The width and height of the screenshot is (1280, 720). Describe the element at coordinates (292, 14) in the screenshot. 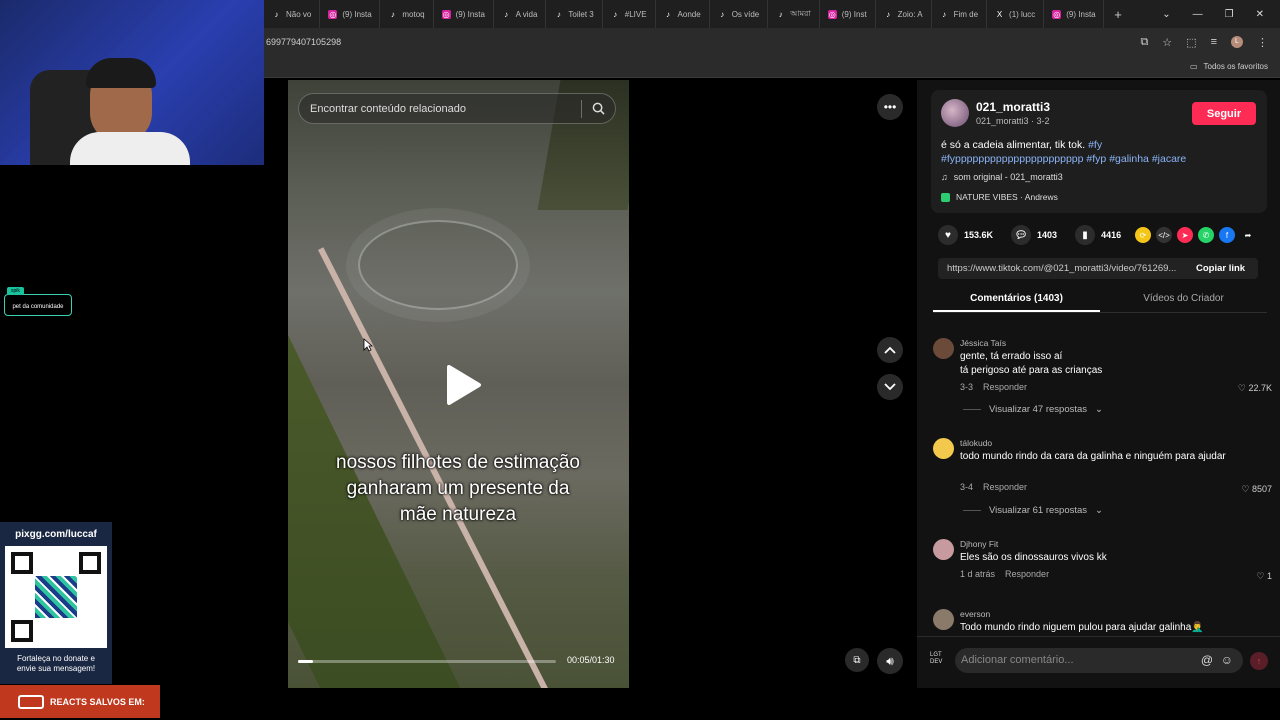

I see `browser-tab: ♪ Não vo` at that location.